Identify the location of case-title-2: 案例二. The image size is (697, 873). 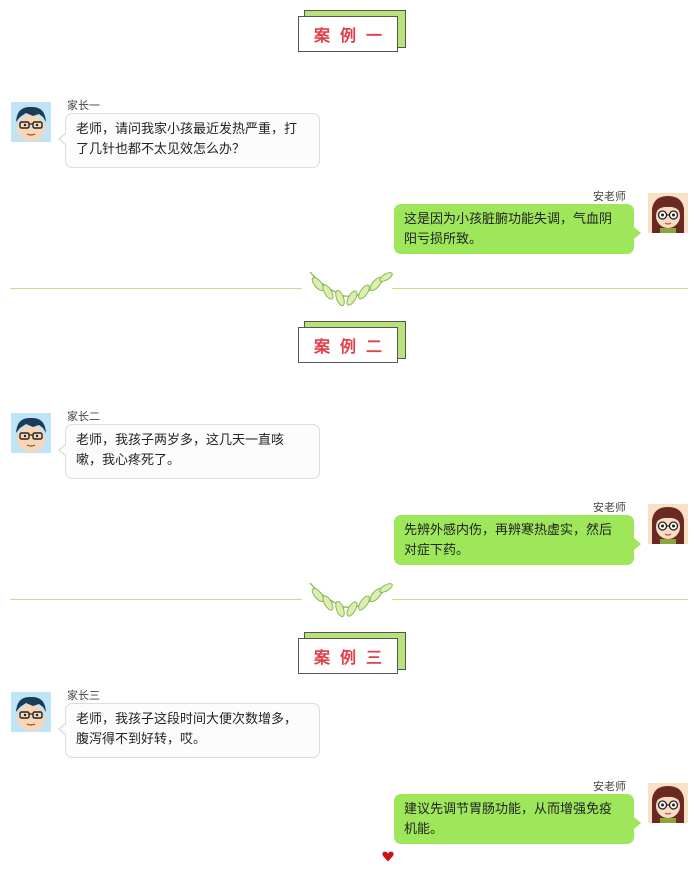
(352, 342).